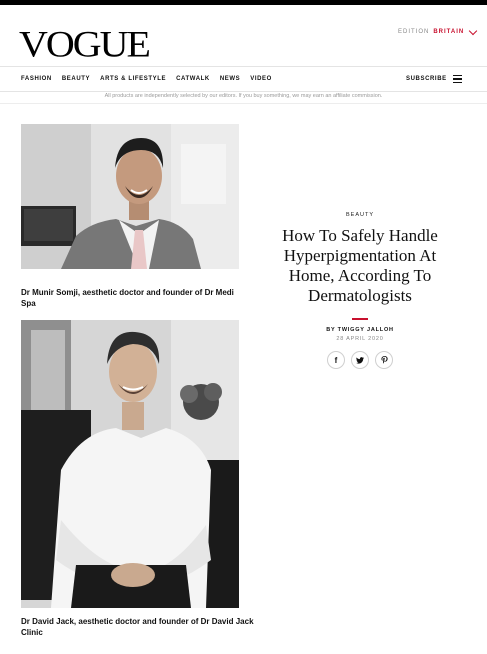 Image resolution: width=487 pixels, height=654 pixels. Describe the element at coordinates (243, 2) in the screenshot. I see `top-black-bar` at that location.